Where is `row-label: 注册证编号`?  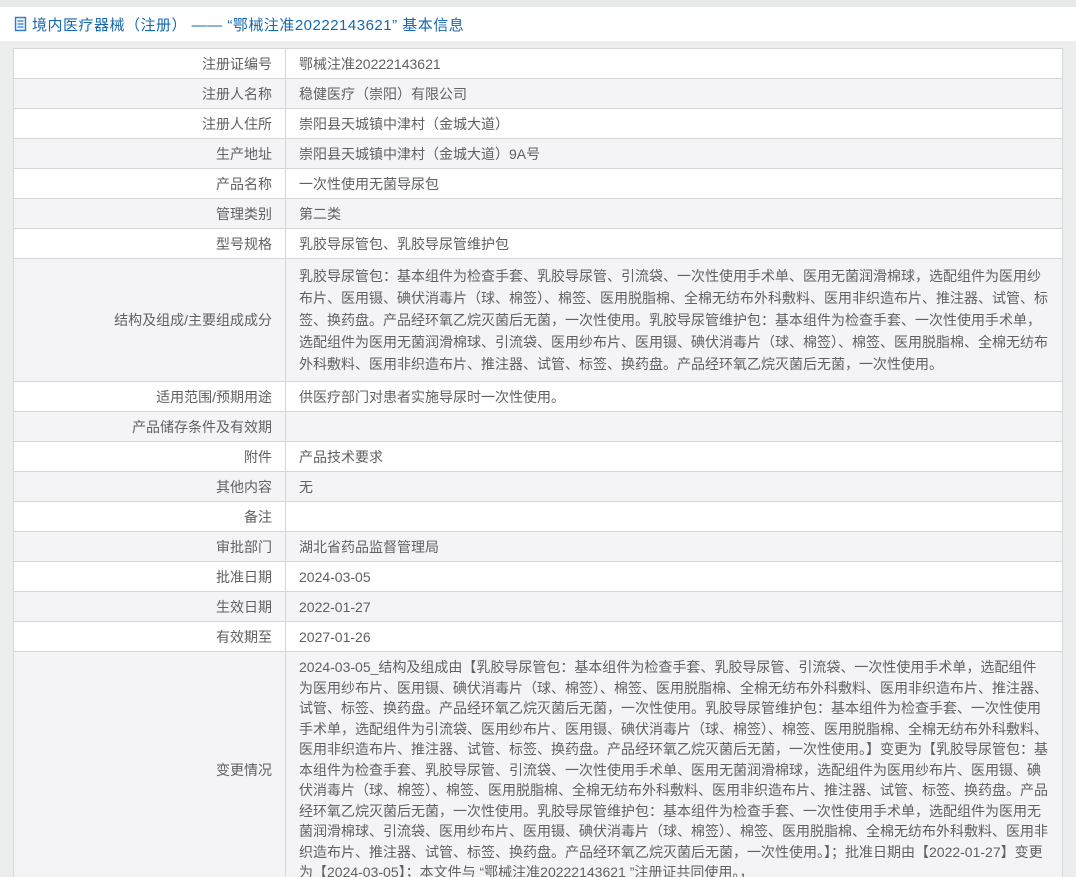 row-label: 注册证编号 is located at coordinates (149, 63).